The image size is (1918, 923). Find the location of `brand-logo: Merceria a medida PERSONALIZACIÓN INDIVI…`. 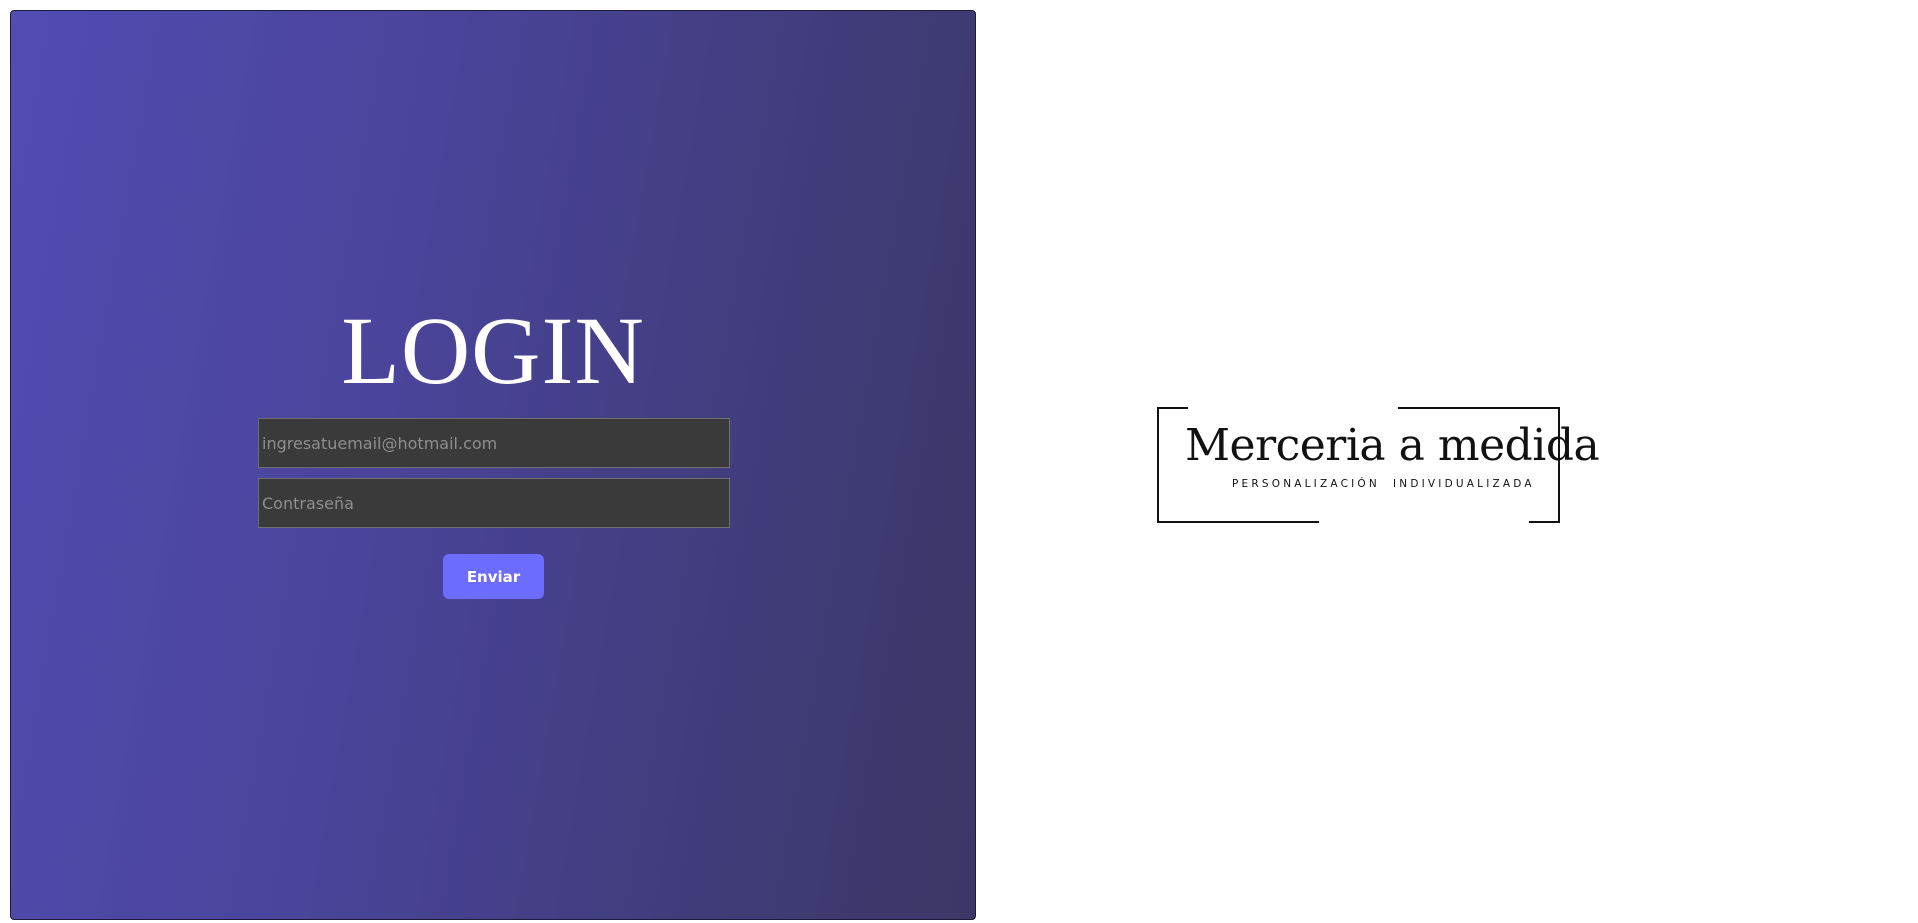

brand-logo: Merceria a medida PERSONALIZACIÓN INDIVI… is located at coordinates (1378, 465).